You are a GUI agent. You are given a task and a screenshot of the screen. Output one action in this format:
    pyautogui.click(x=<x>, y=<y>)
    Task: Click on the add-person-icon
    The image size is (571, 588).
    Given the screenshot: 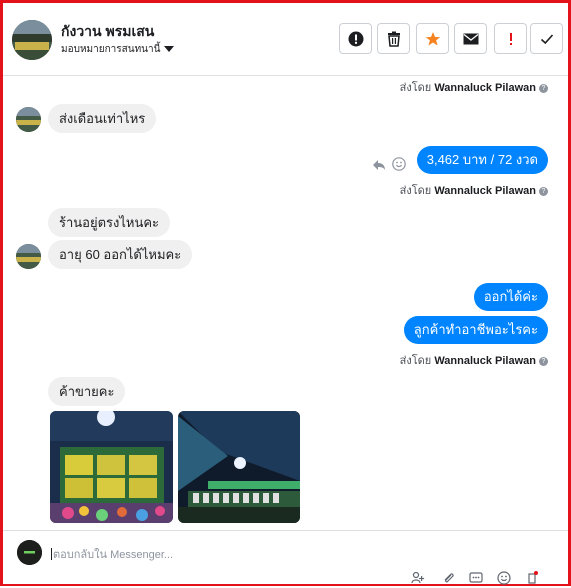 What is the action you would take?
    pyautogui.click(x=418, y=578)
    